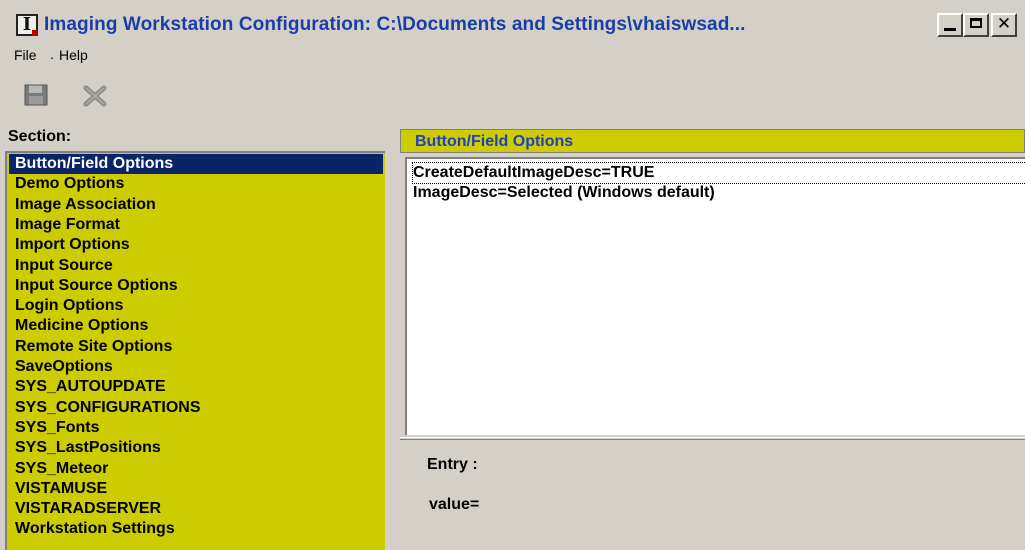 The width and height of the screenshot is (1025, 550). I want to click on horizontal-splitter, so click(712, 438).